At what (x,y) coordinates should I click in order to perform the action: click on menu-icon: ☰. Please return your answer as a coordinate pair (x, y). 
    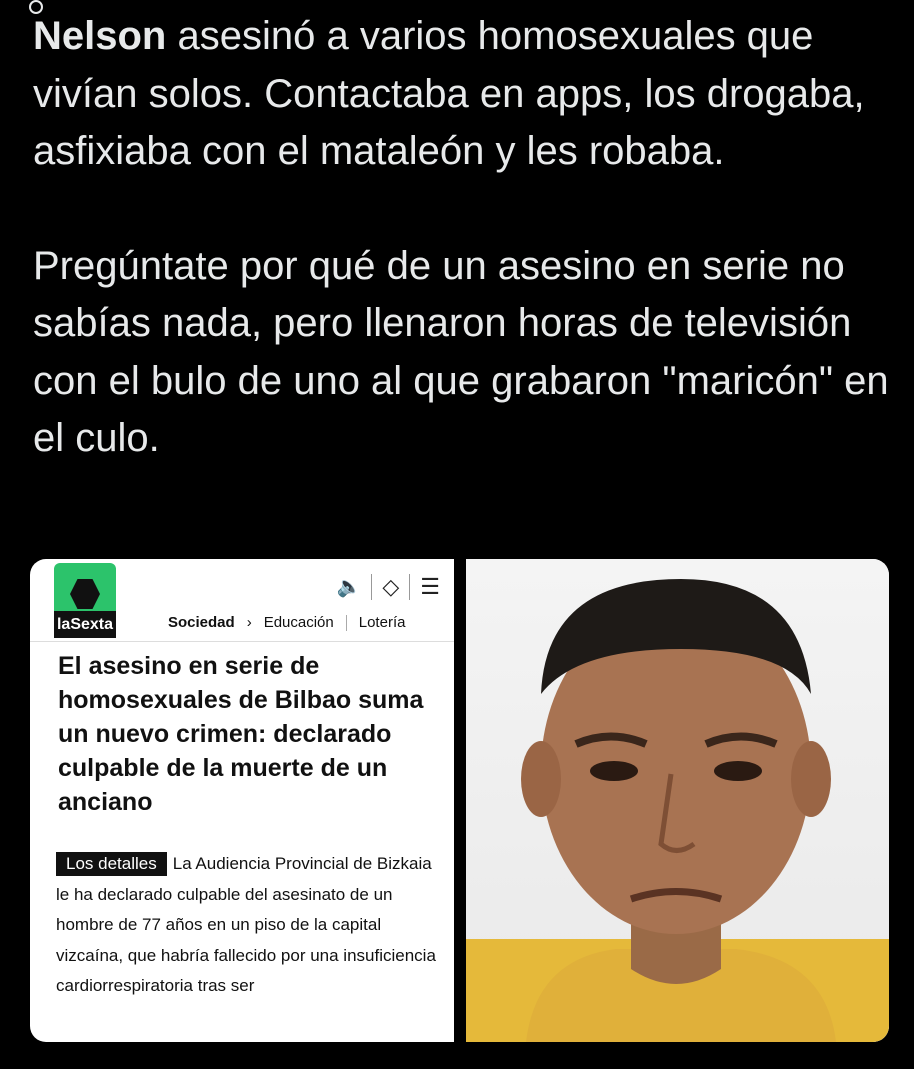
    Looking at the image, I should click on (430, 586).